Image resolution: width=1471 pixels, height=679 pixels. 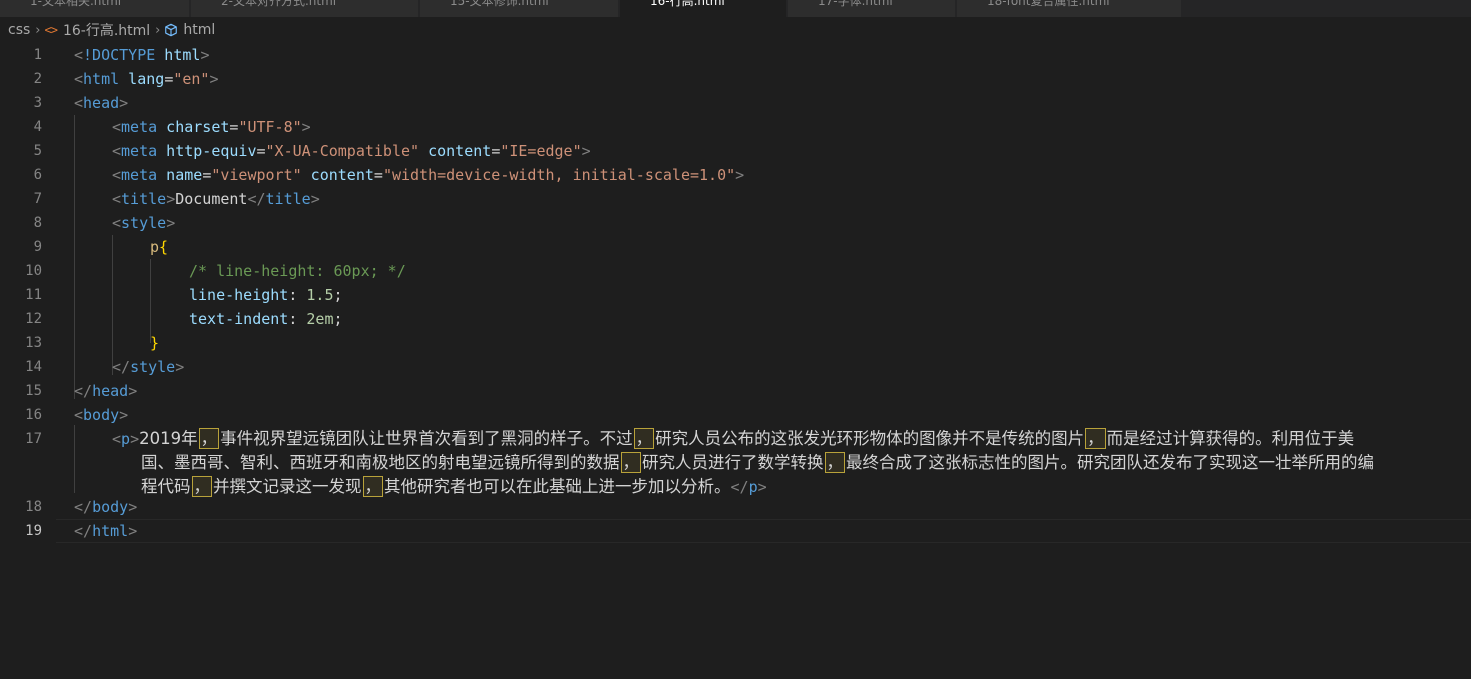 I want to click on tab-label: 1-文本相关.html, so click(x=76, y=4).